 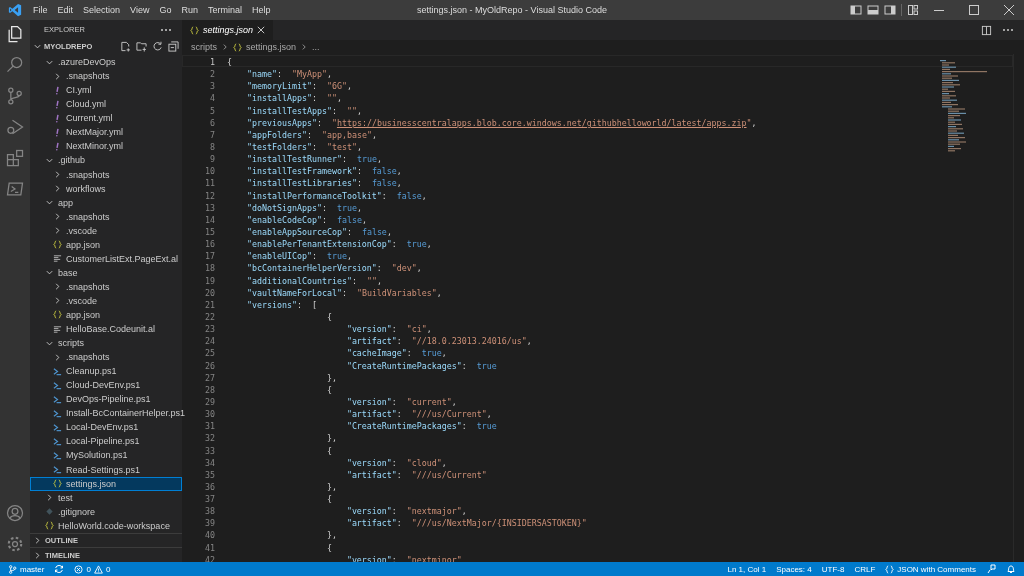 What do you see at coordinates (106, 104) in the screenshot?
I see `tree-item: Cloud.yml` at bounding box center [106, 104].